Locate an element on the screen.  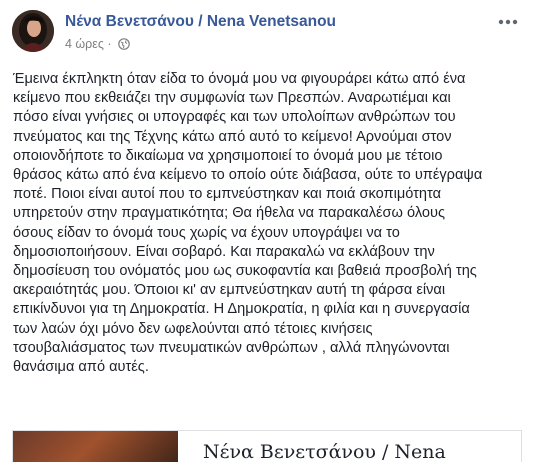
shared-post-author: Νένα Βενετσάνου / Nena is located at coordinates (324, 451).